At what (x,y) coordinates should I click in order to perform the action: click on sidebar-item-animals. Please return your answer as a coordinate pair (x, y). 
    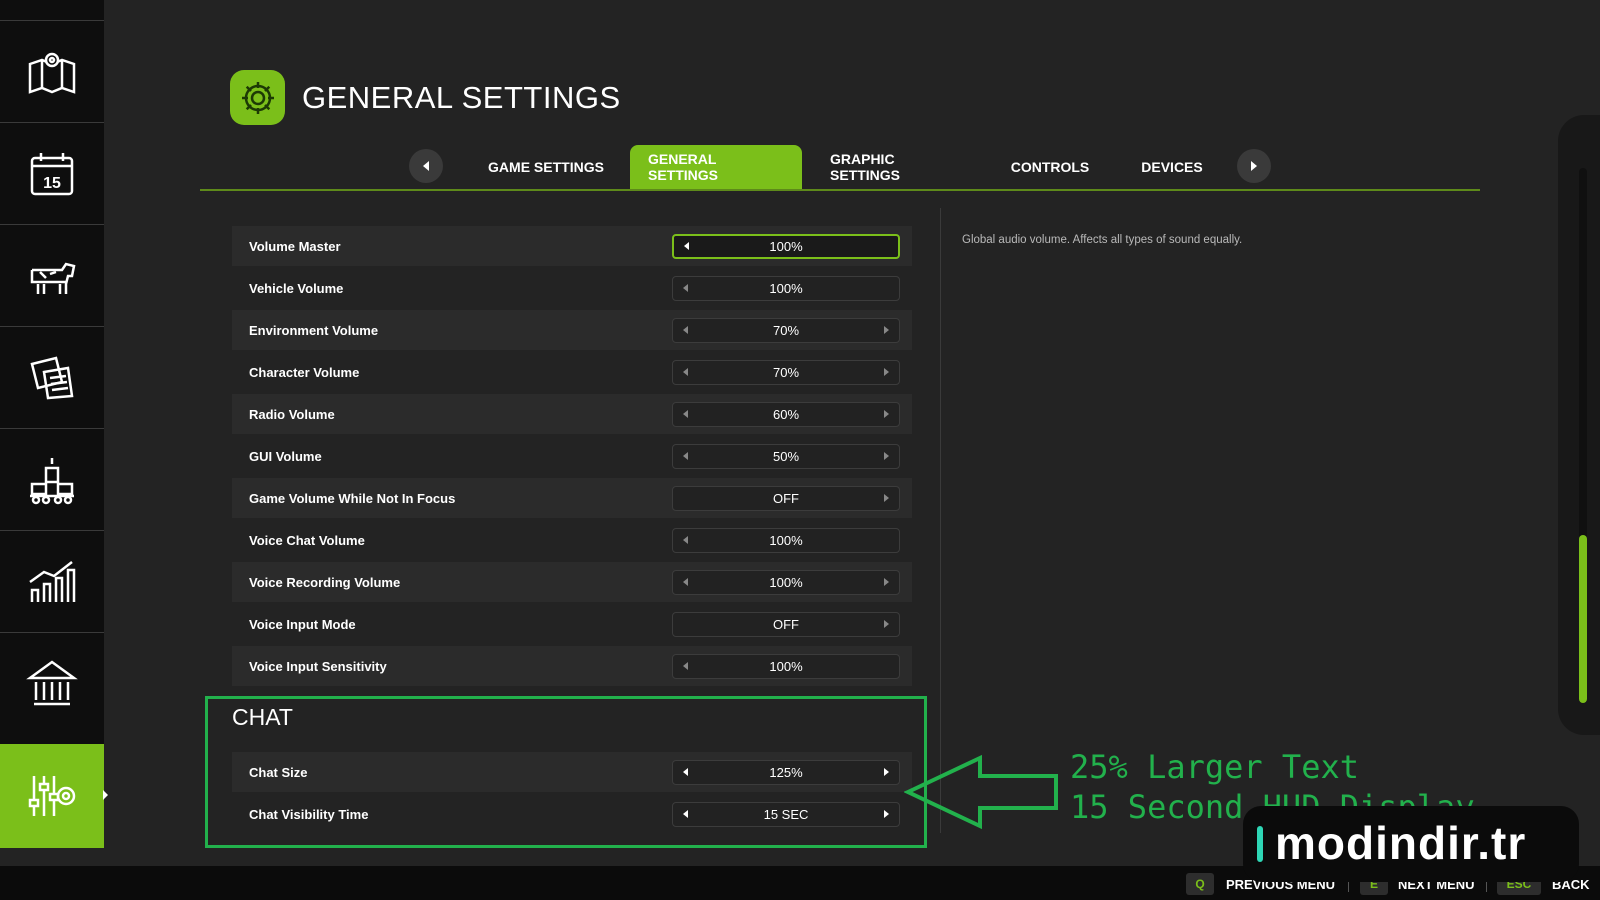
    Looking at the image, I should click on (52, 275).